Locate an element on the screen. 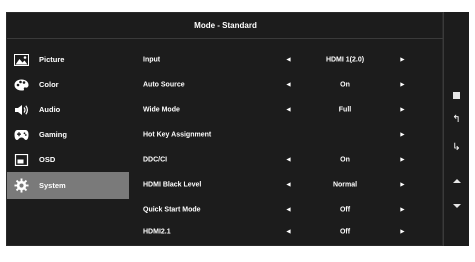  setting-label: Input is located at coordinates (152, 59).